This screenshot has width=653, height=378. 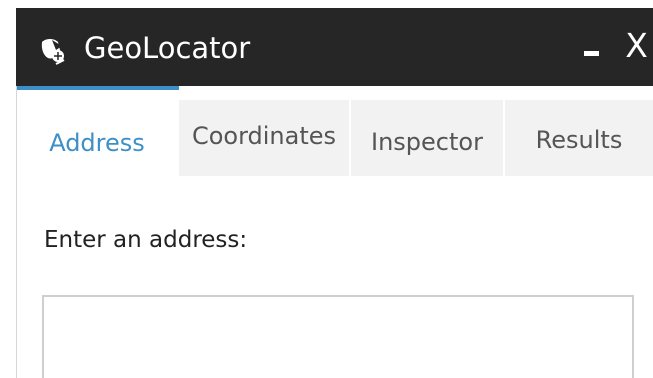 I want to click on minimize-button, so click(x=594, y=50).